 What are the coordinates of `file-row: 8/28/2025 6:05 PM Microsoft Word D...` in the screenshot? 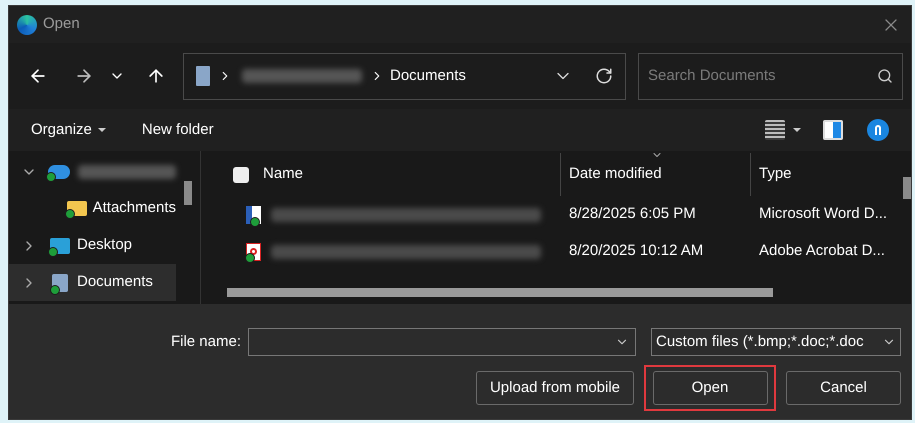 It's located at (556, 214).